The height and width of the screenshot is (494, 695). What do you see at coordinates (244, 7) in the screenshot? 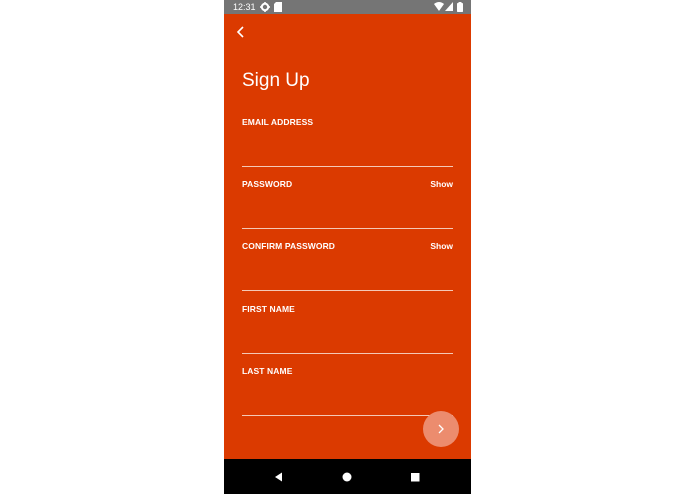
I see `status-time: 12:31` at bounding box center [244, 7].